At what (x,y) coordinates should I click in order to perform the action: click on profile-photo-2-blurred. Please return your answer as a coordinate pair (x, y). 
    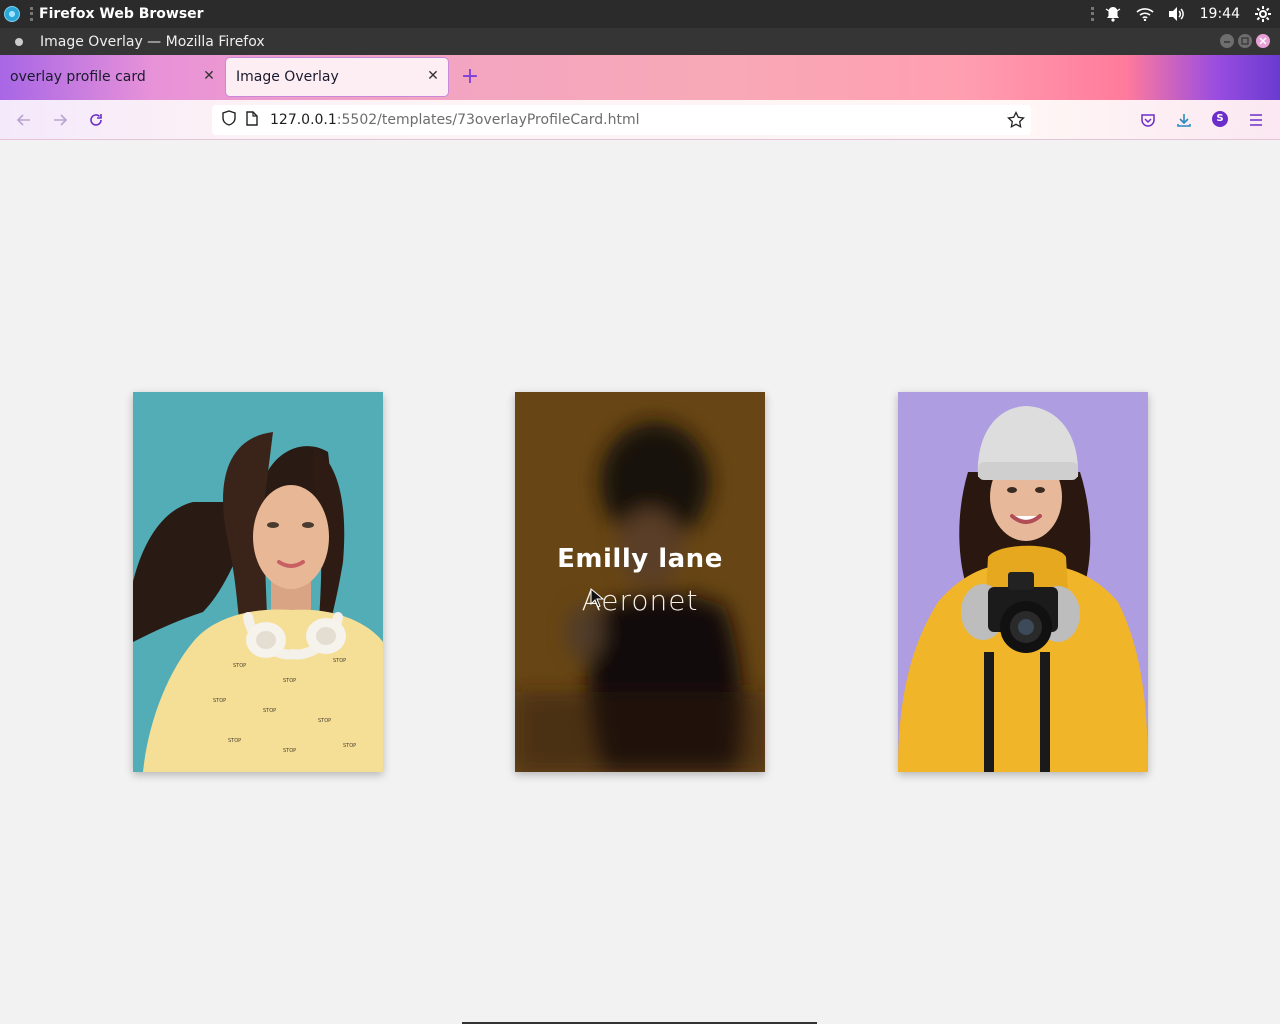
    Looking at the image, I should click on (640, 582).